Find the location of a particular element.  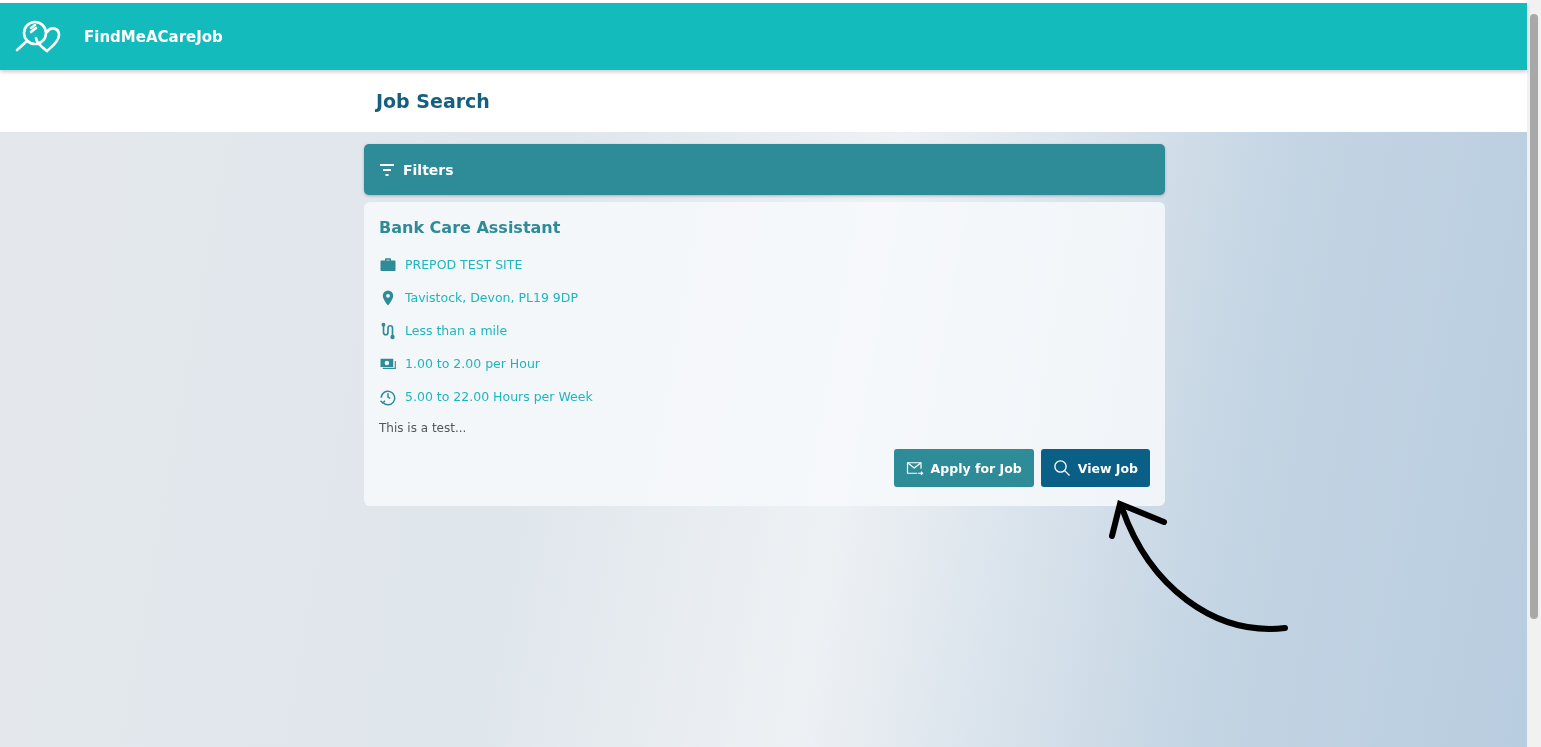

route-icon is located at coordinates (388, 330).